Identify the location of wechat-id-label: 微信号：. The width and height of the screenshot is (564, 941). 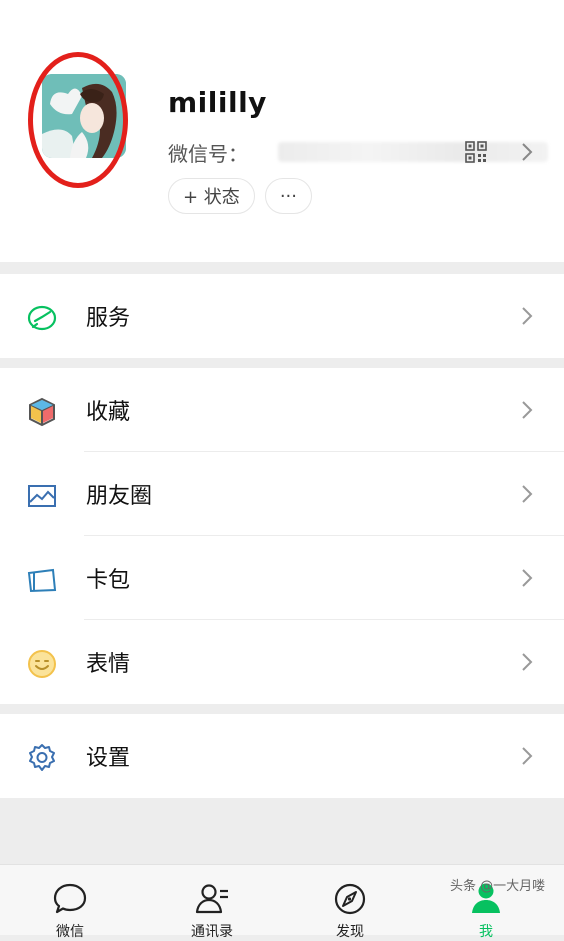
(208, 153).